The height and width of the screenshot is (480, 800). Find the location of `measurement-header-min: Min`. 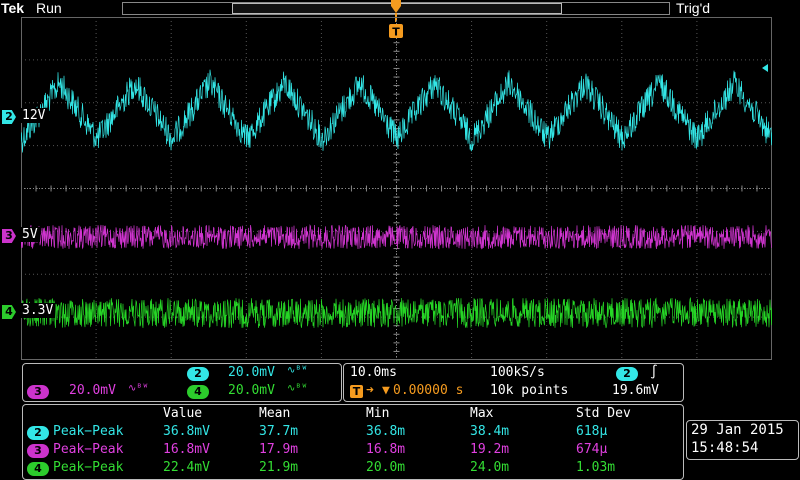

measurement-header-min: Min is located at coordinates (378, 413).